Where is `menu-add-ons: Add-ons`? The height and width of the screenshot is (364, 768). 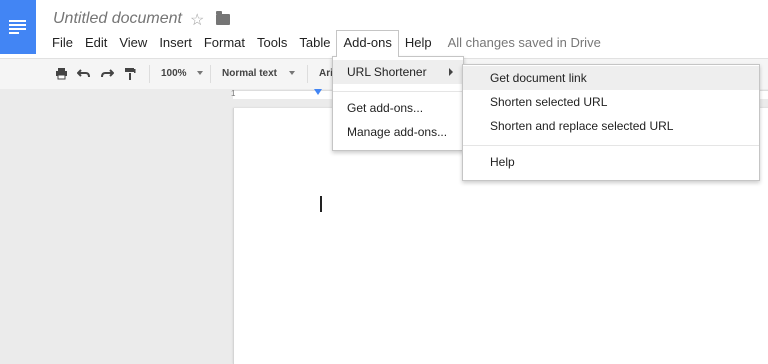 menu-add-ons: Add-ons is located at coordinates (367, 43).